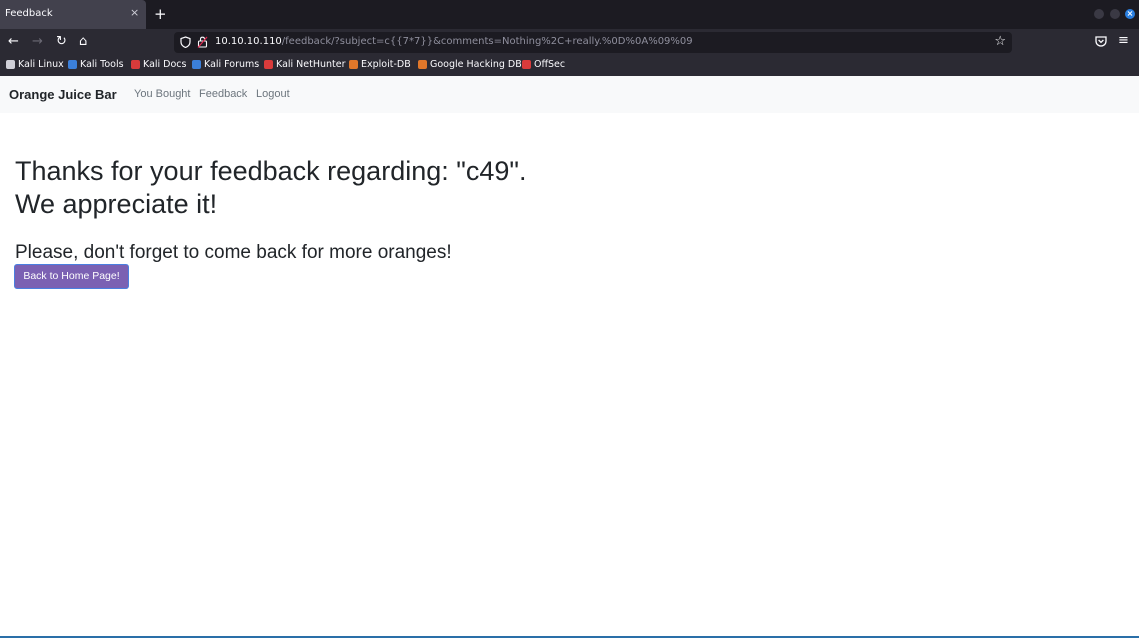 This screenshot has width=1139, height=638. Describe the element at coordinates (550, 64) in the screenshot. I see `bookmark-label: OffSec` at that location.